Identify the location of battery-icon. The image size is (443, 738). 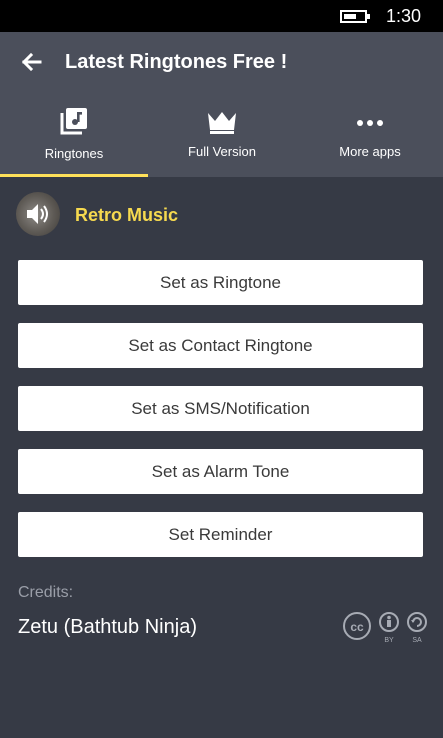
(355, 16).